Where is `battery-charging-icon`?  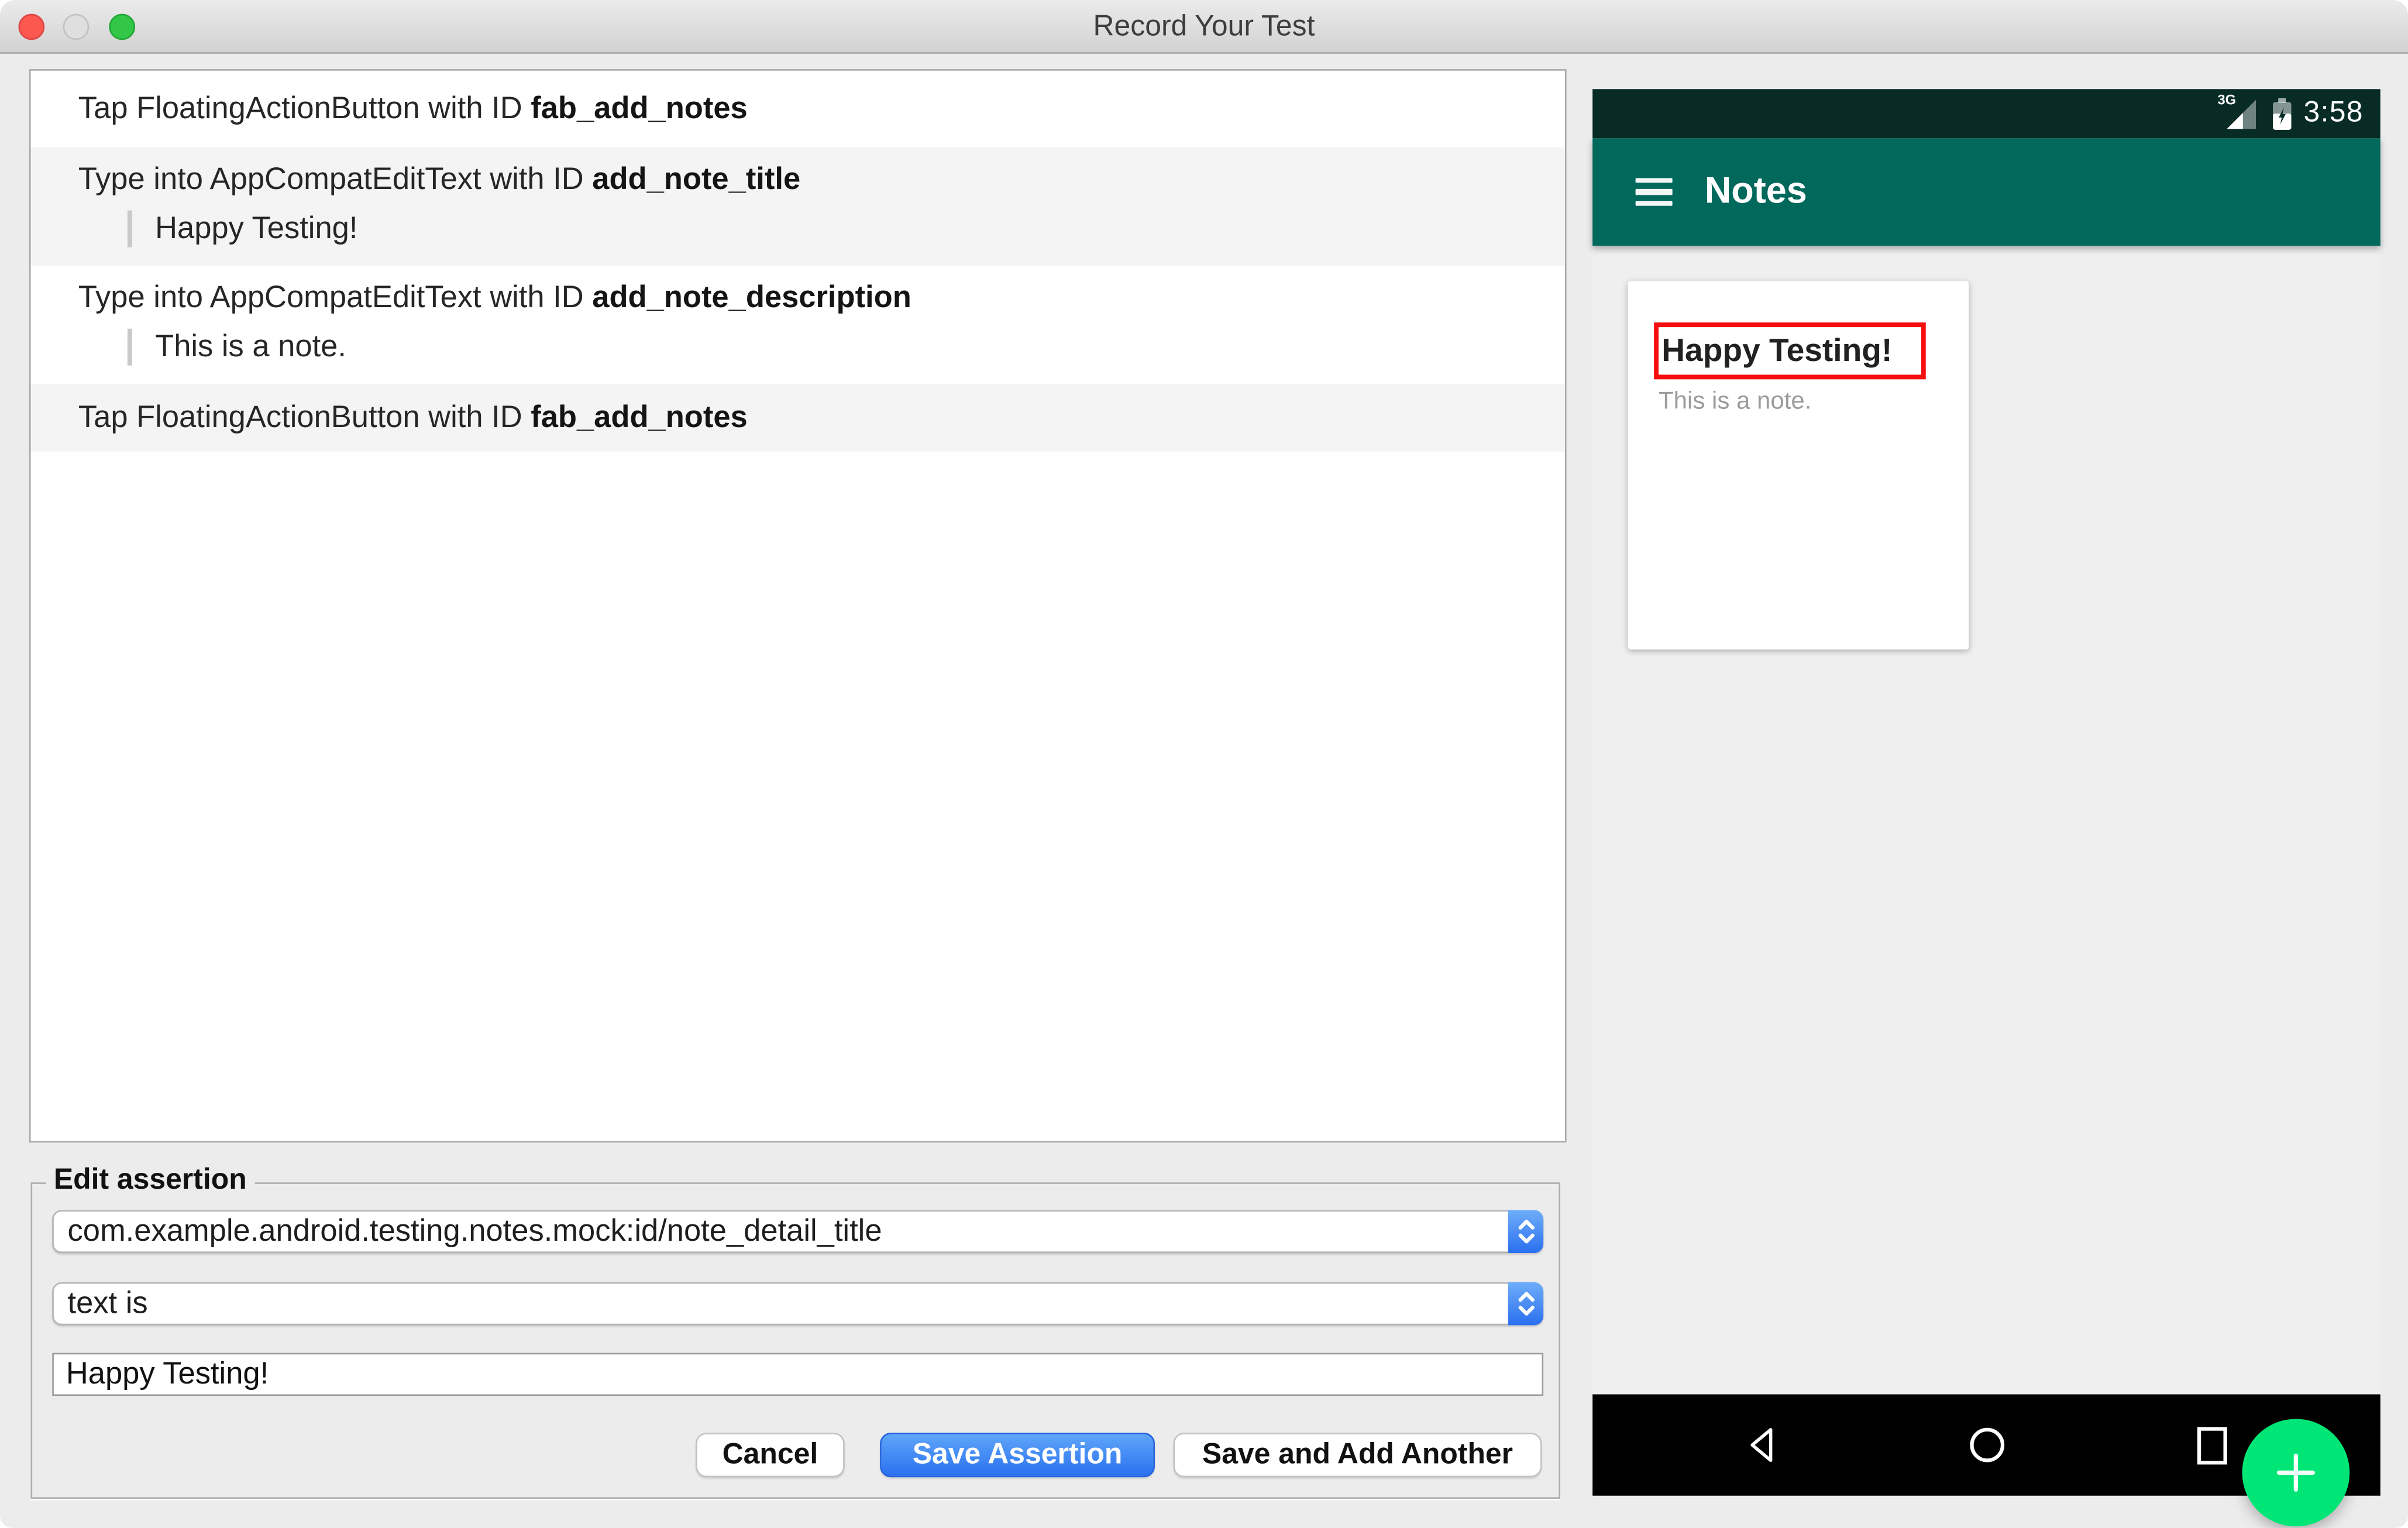 battery-charging-icon is located at coordinates (2282, 113).